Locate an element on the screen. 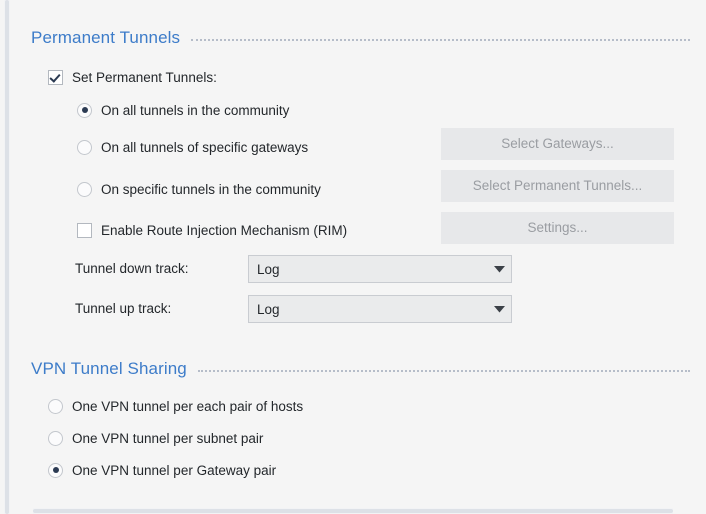  radio-row-specific-gateways: On all tunnels of specific gateways is located at coordinates (192, 147).